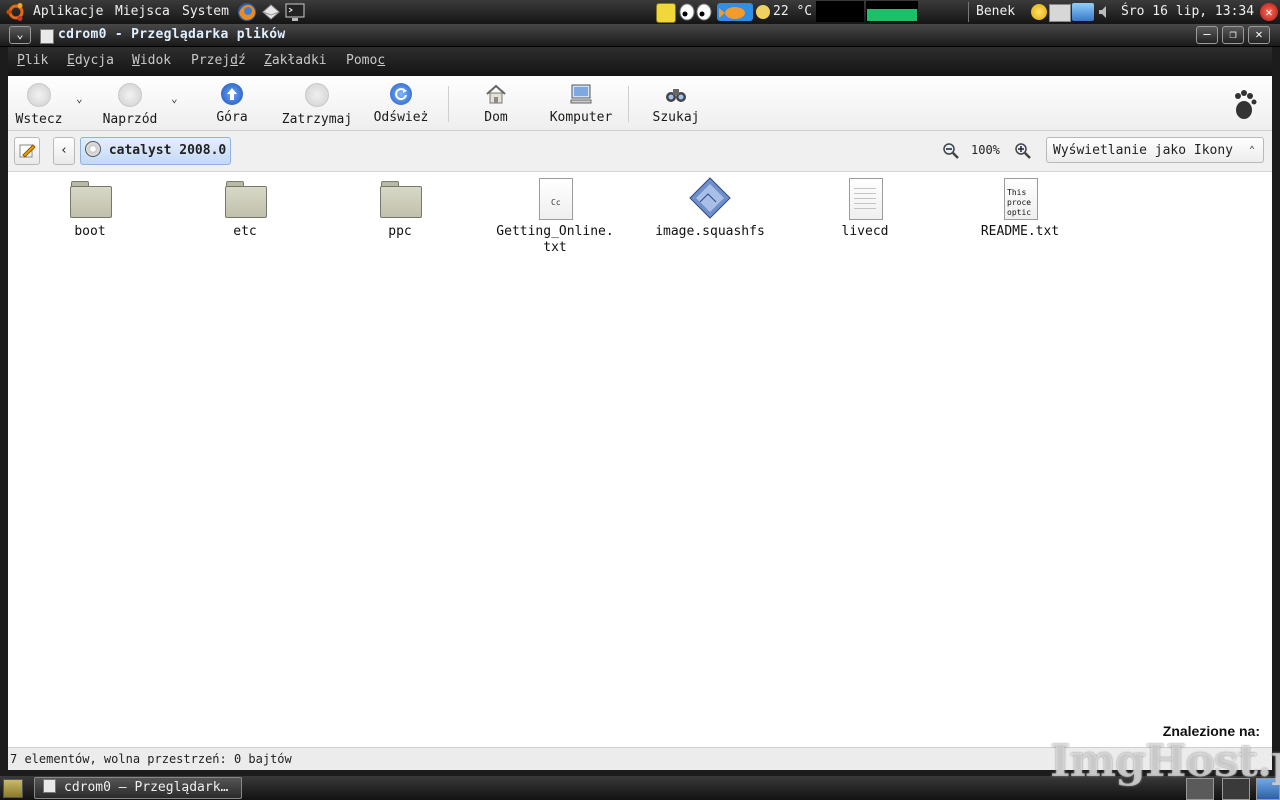 The width and height of the screenshot is (1280, 800). I want to click on search-button: Szukaj, so click(676, 102).